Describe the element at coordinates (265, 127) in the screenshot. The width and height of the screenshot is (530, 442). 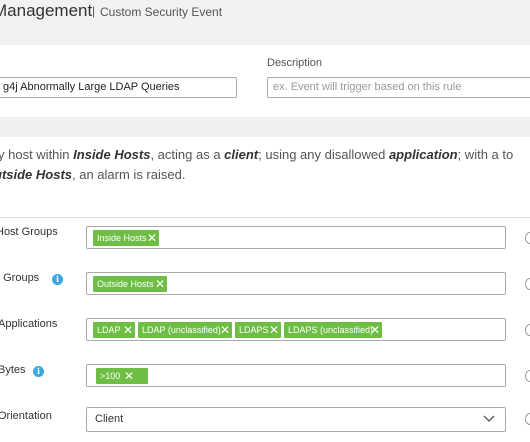
I see `section-band` at that location.